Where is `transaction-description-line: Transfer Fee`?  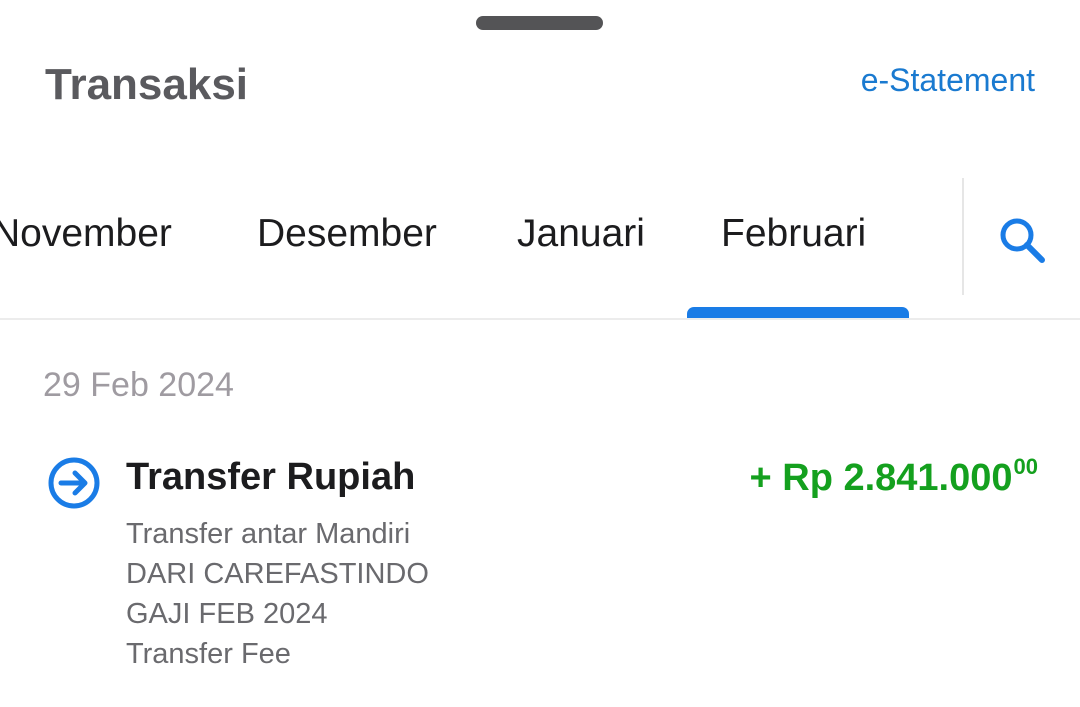 transaction-description-line: Transfer Fee is located at coordinates (208, 654).